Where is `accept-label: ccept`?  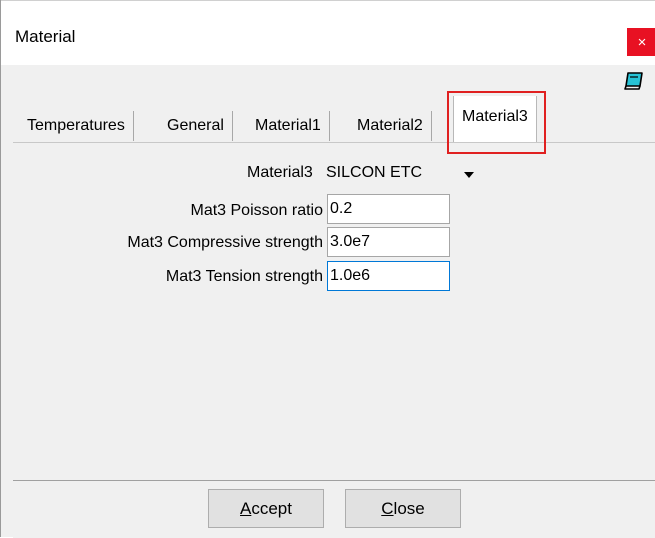 accept-label: ccept is located at coordinates (271, 508).